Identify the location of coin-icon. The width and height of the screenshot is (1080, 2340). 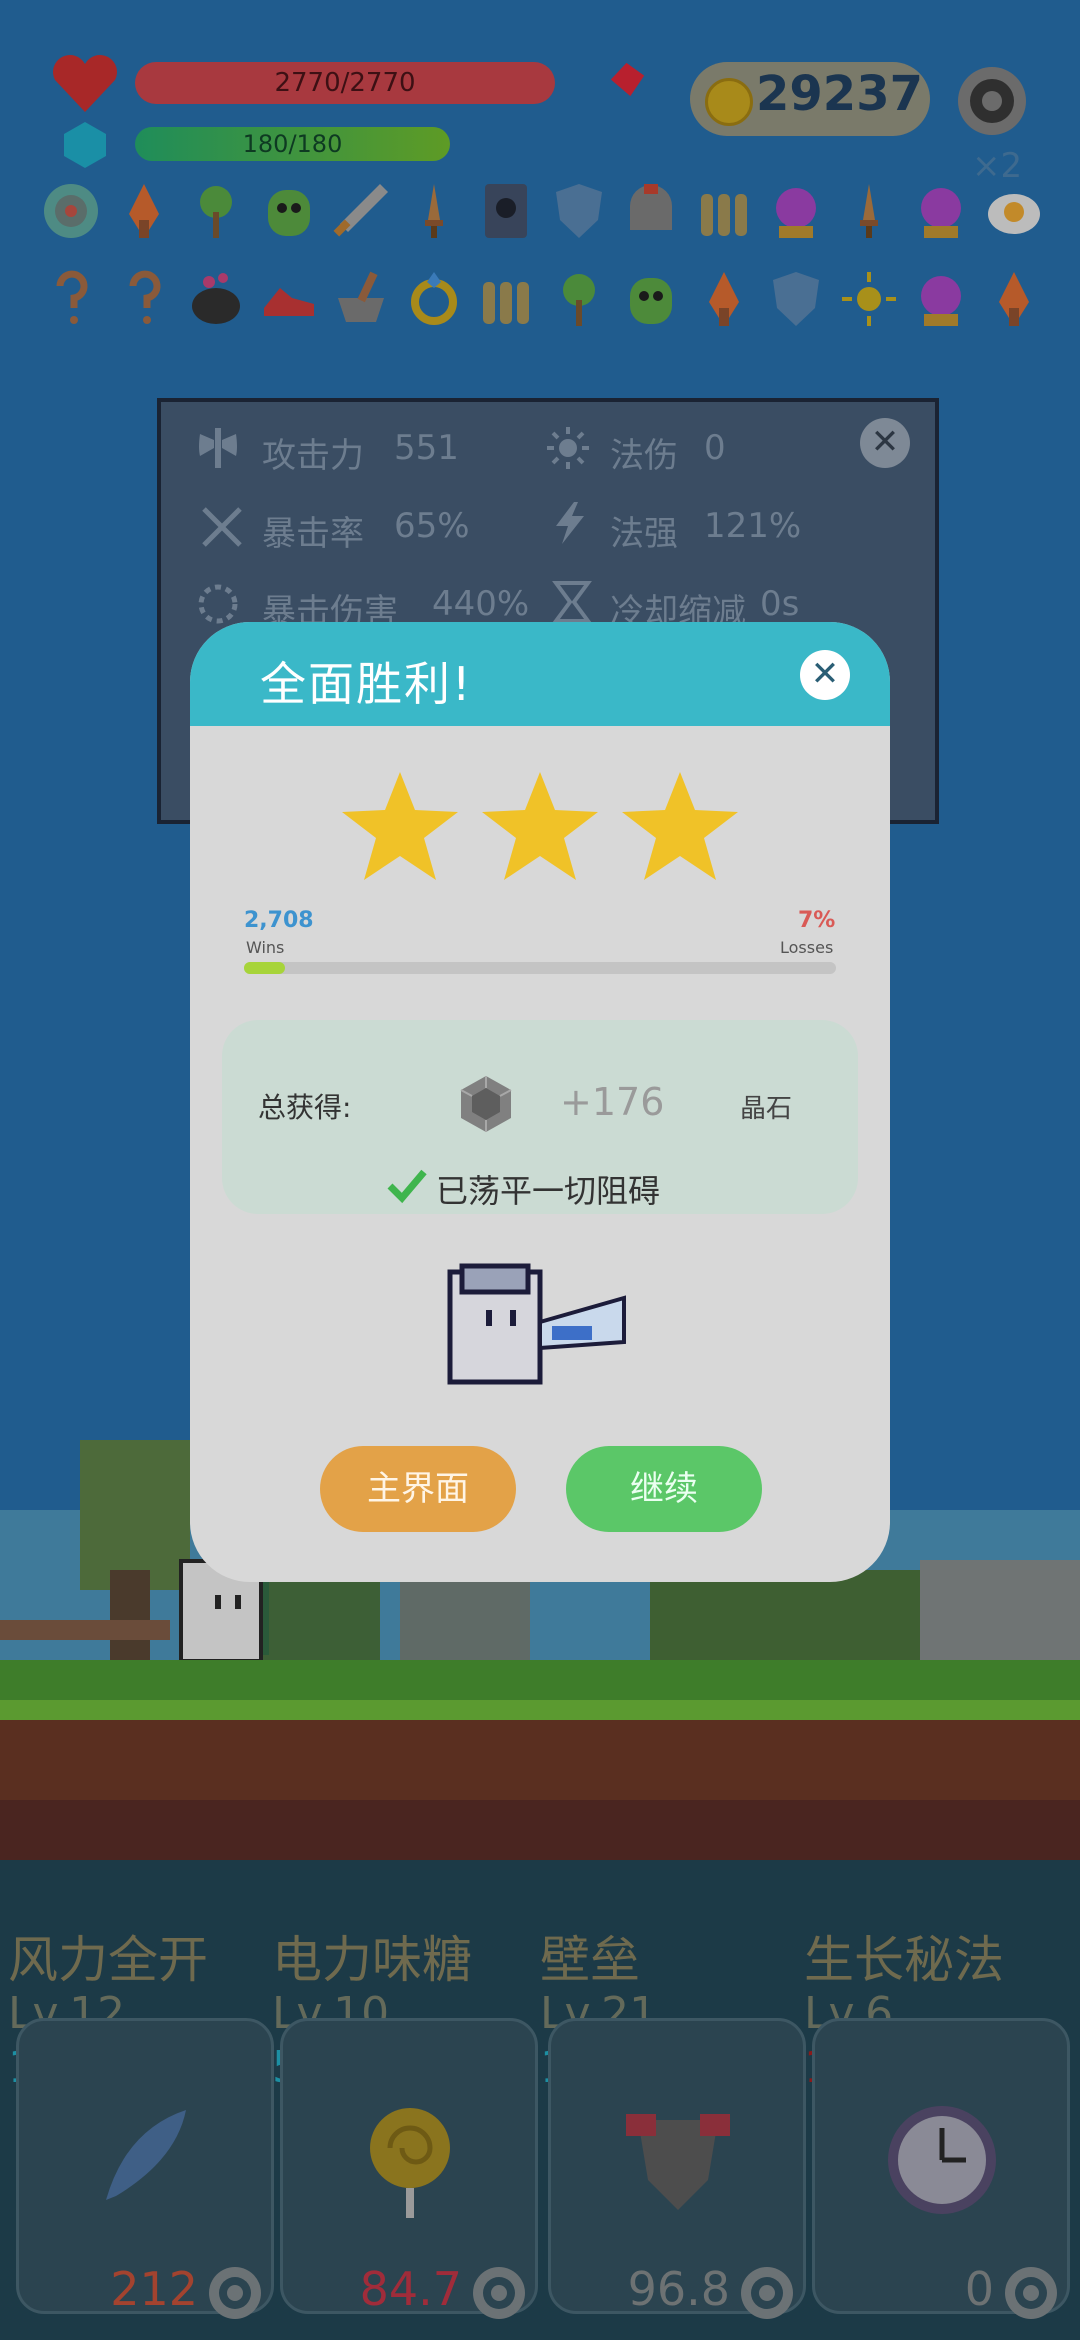
(729, 102).